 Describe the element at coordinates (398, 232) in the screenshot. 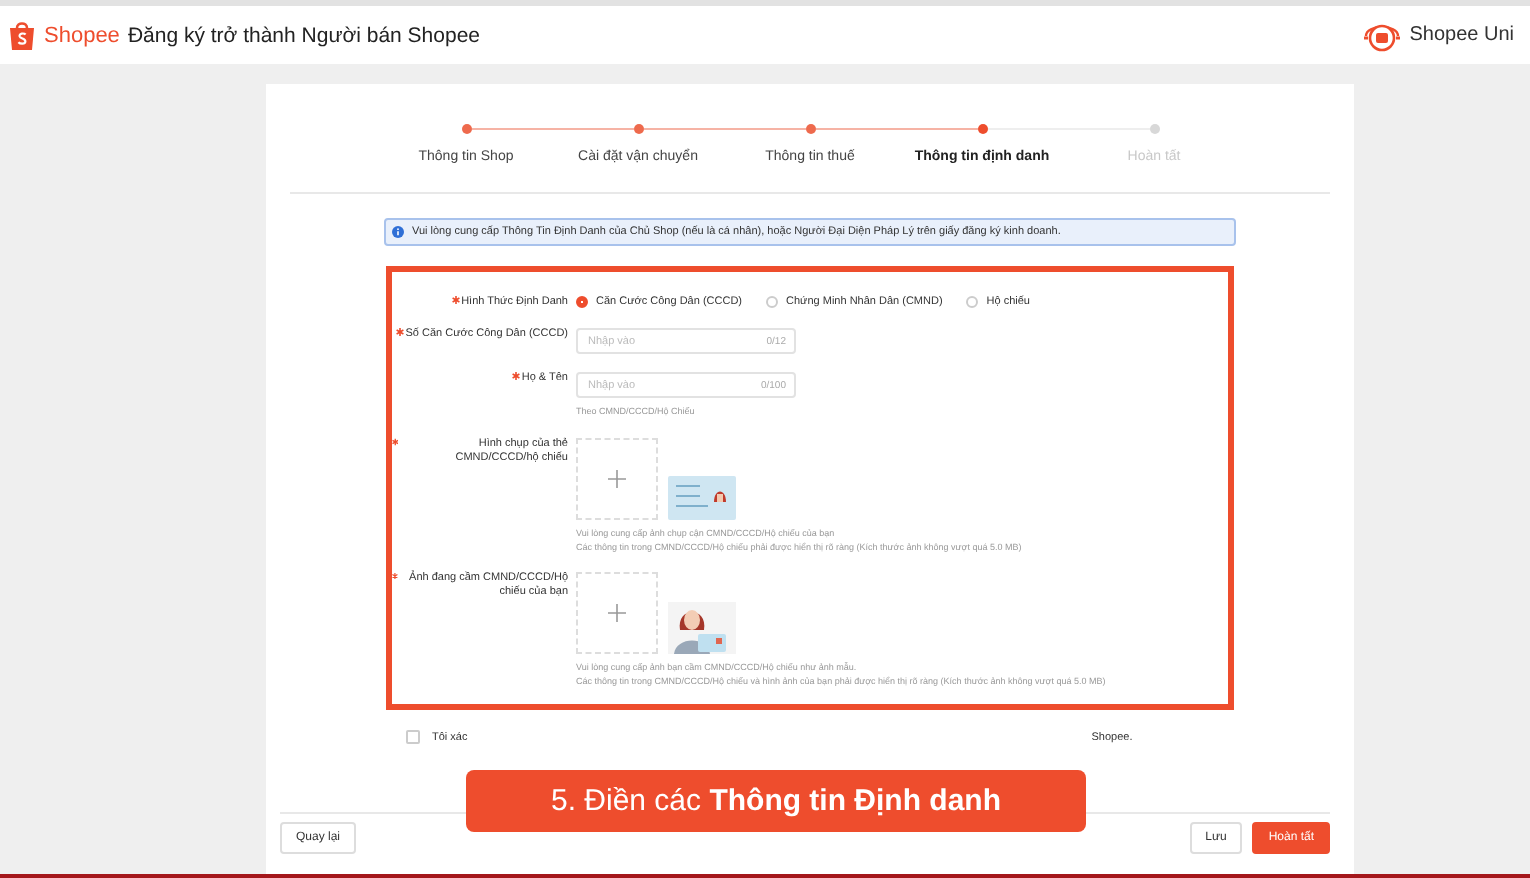

I see `info-icon` at that location.